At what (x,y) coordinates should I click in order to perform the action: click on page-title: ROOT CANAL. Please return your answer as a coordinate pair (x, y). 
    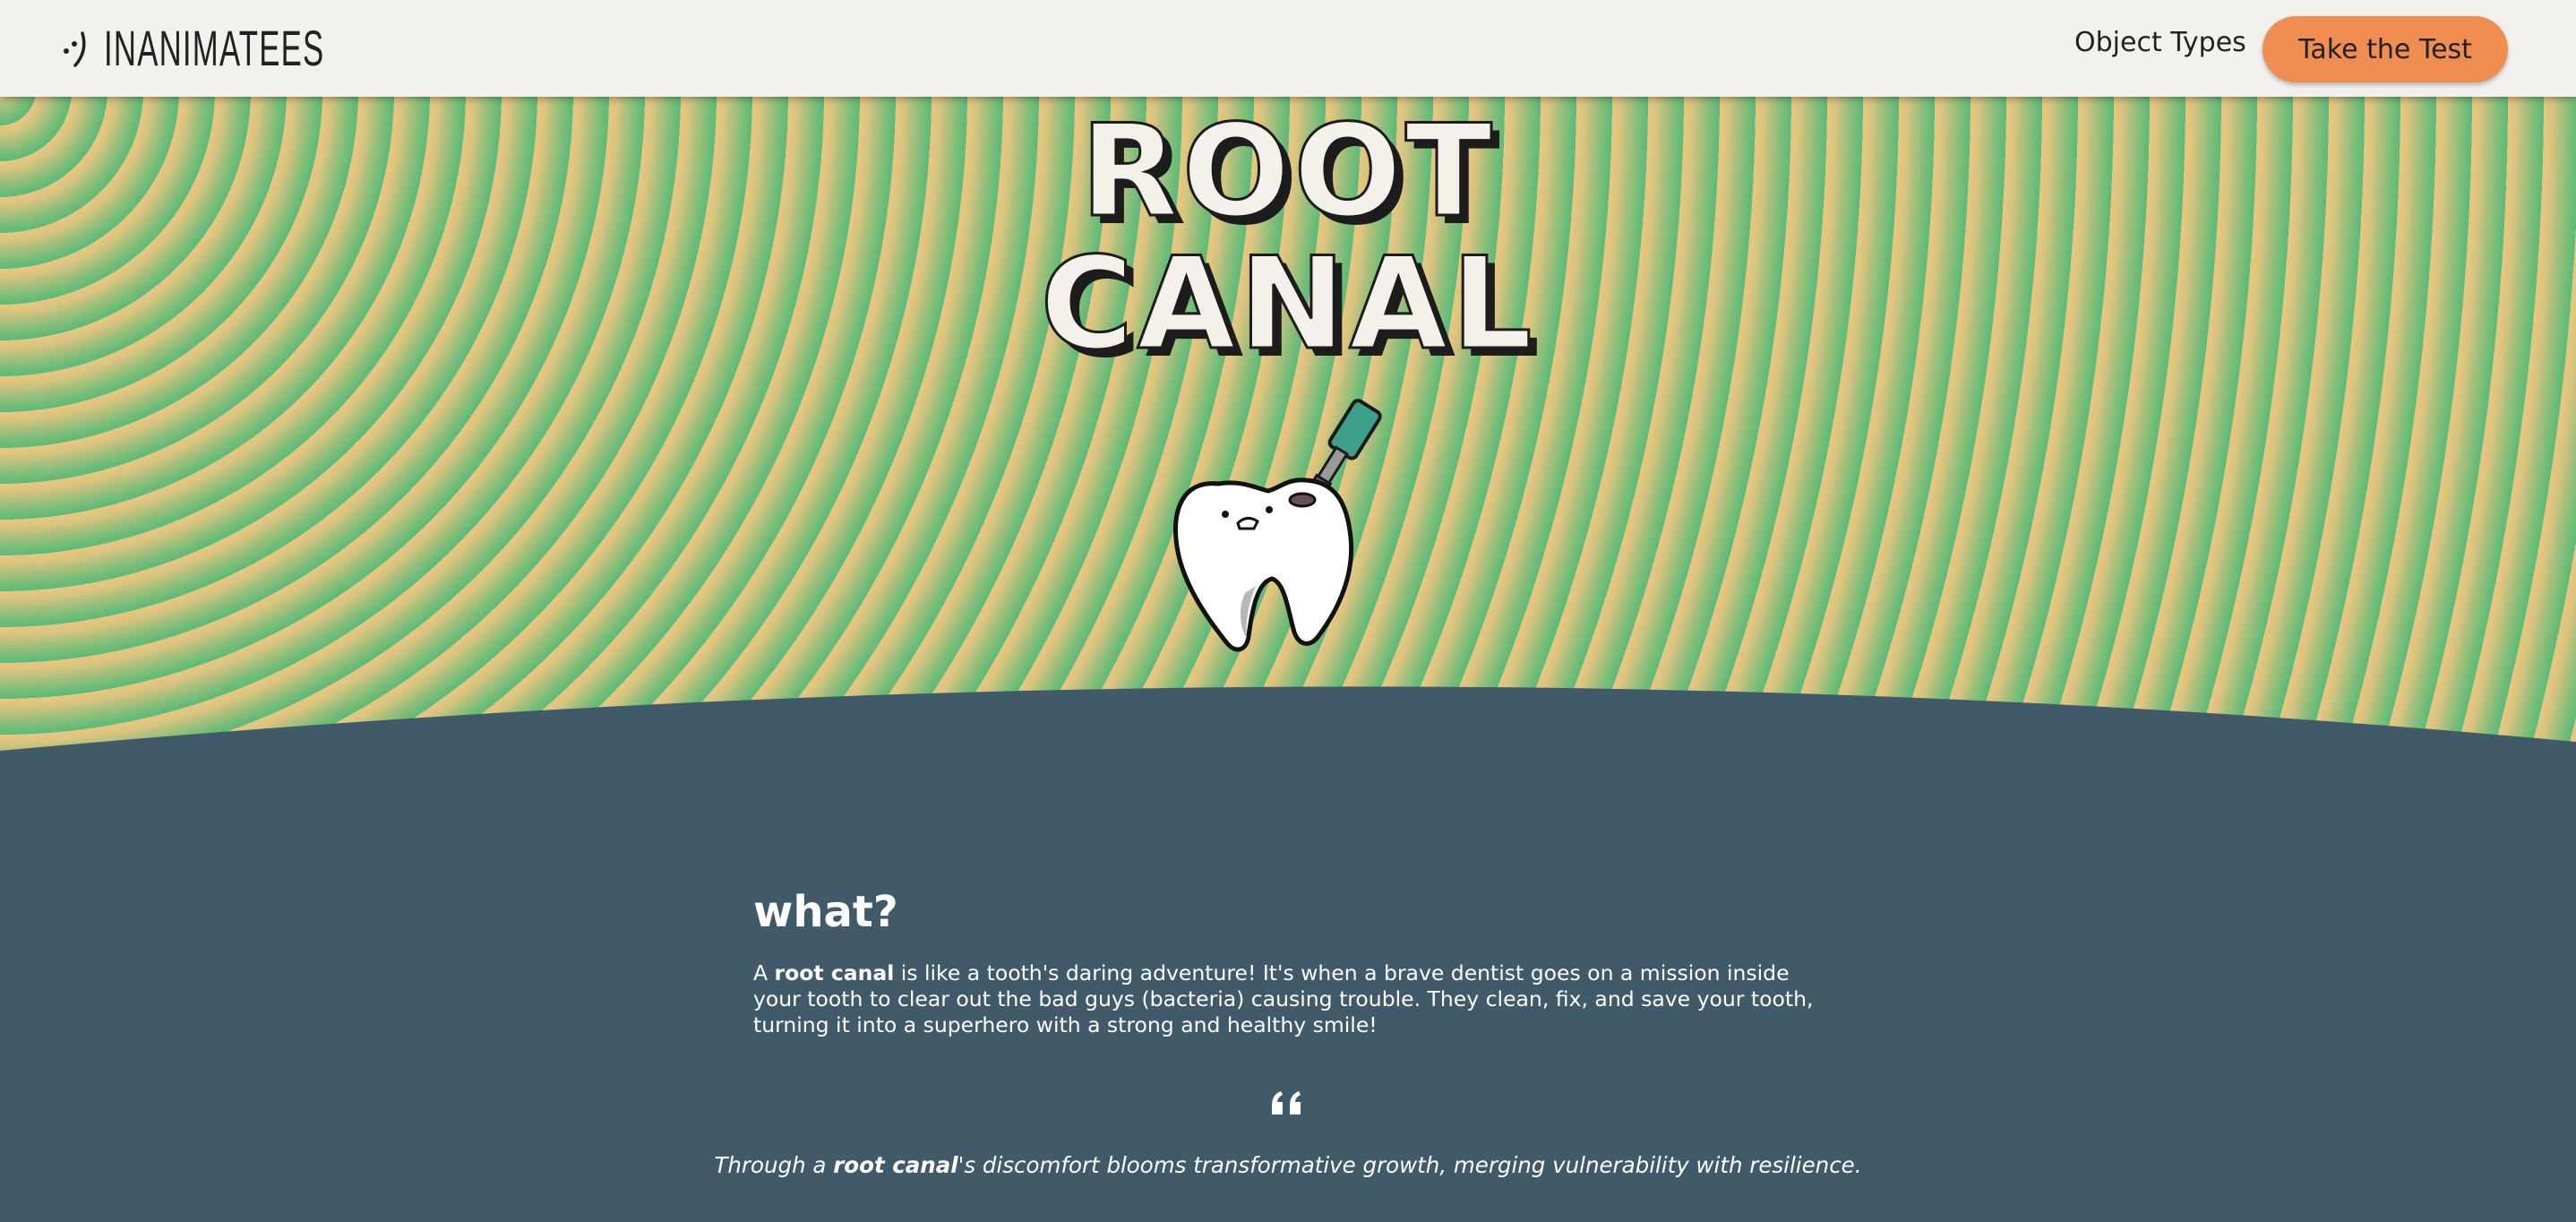
    Looking at the image, I should click on (1288, 238).